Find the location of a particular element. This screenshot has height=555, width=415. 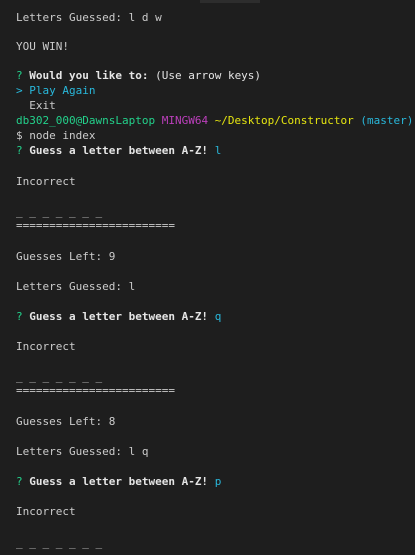

user-host: db302_000@DawnsLaptop is located at coordinates (86, 120).